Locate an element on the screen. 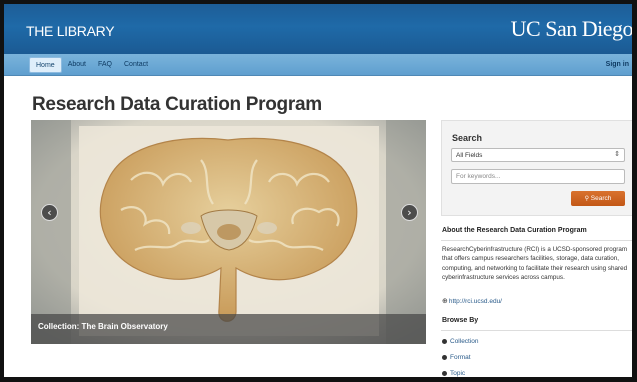 This screenshot has width=637, height=382. globe-icon: ⊕ is located at coordinates (445, 301).